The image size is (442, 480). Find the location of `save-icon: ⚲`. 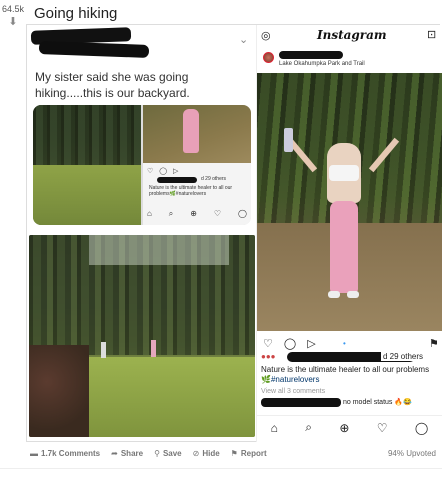

save-icon: ⚲ is located at coordinates (157, 453).